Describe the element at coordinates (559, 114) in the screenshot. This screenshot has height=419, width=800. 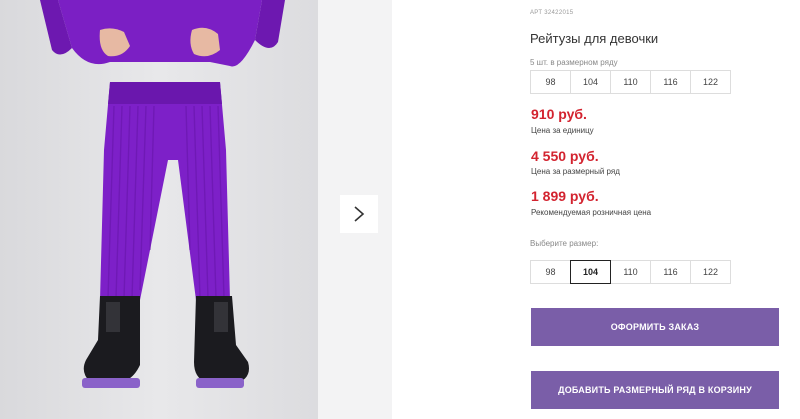
I see `unit-price: 910 руб.` at that location.